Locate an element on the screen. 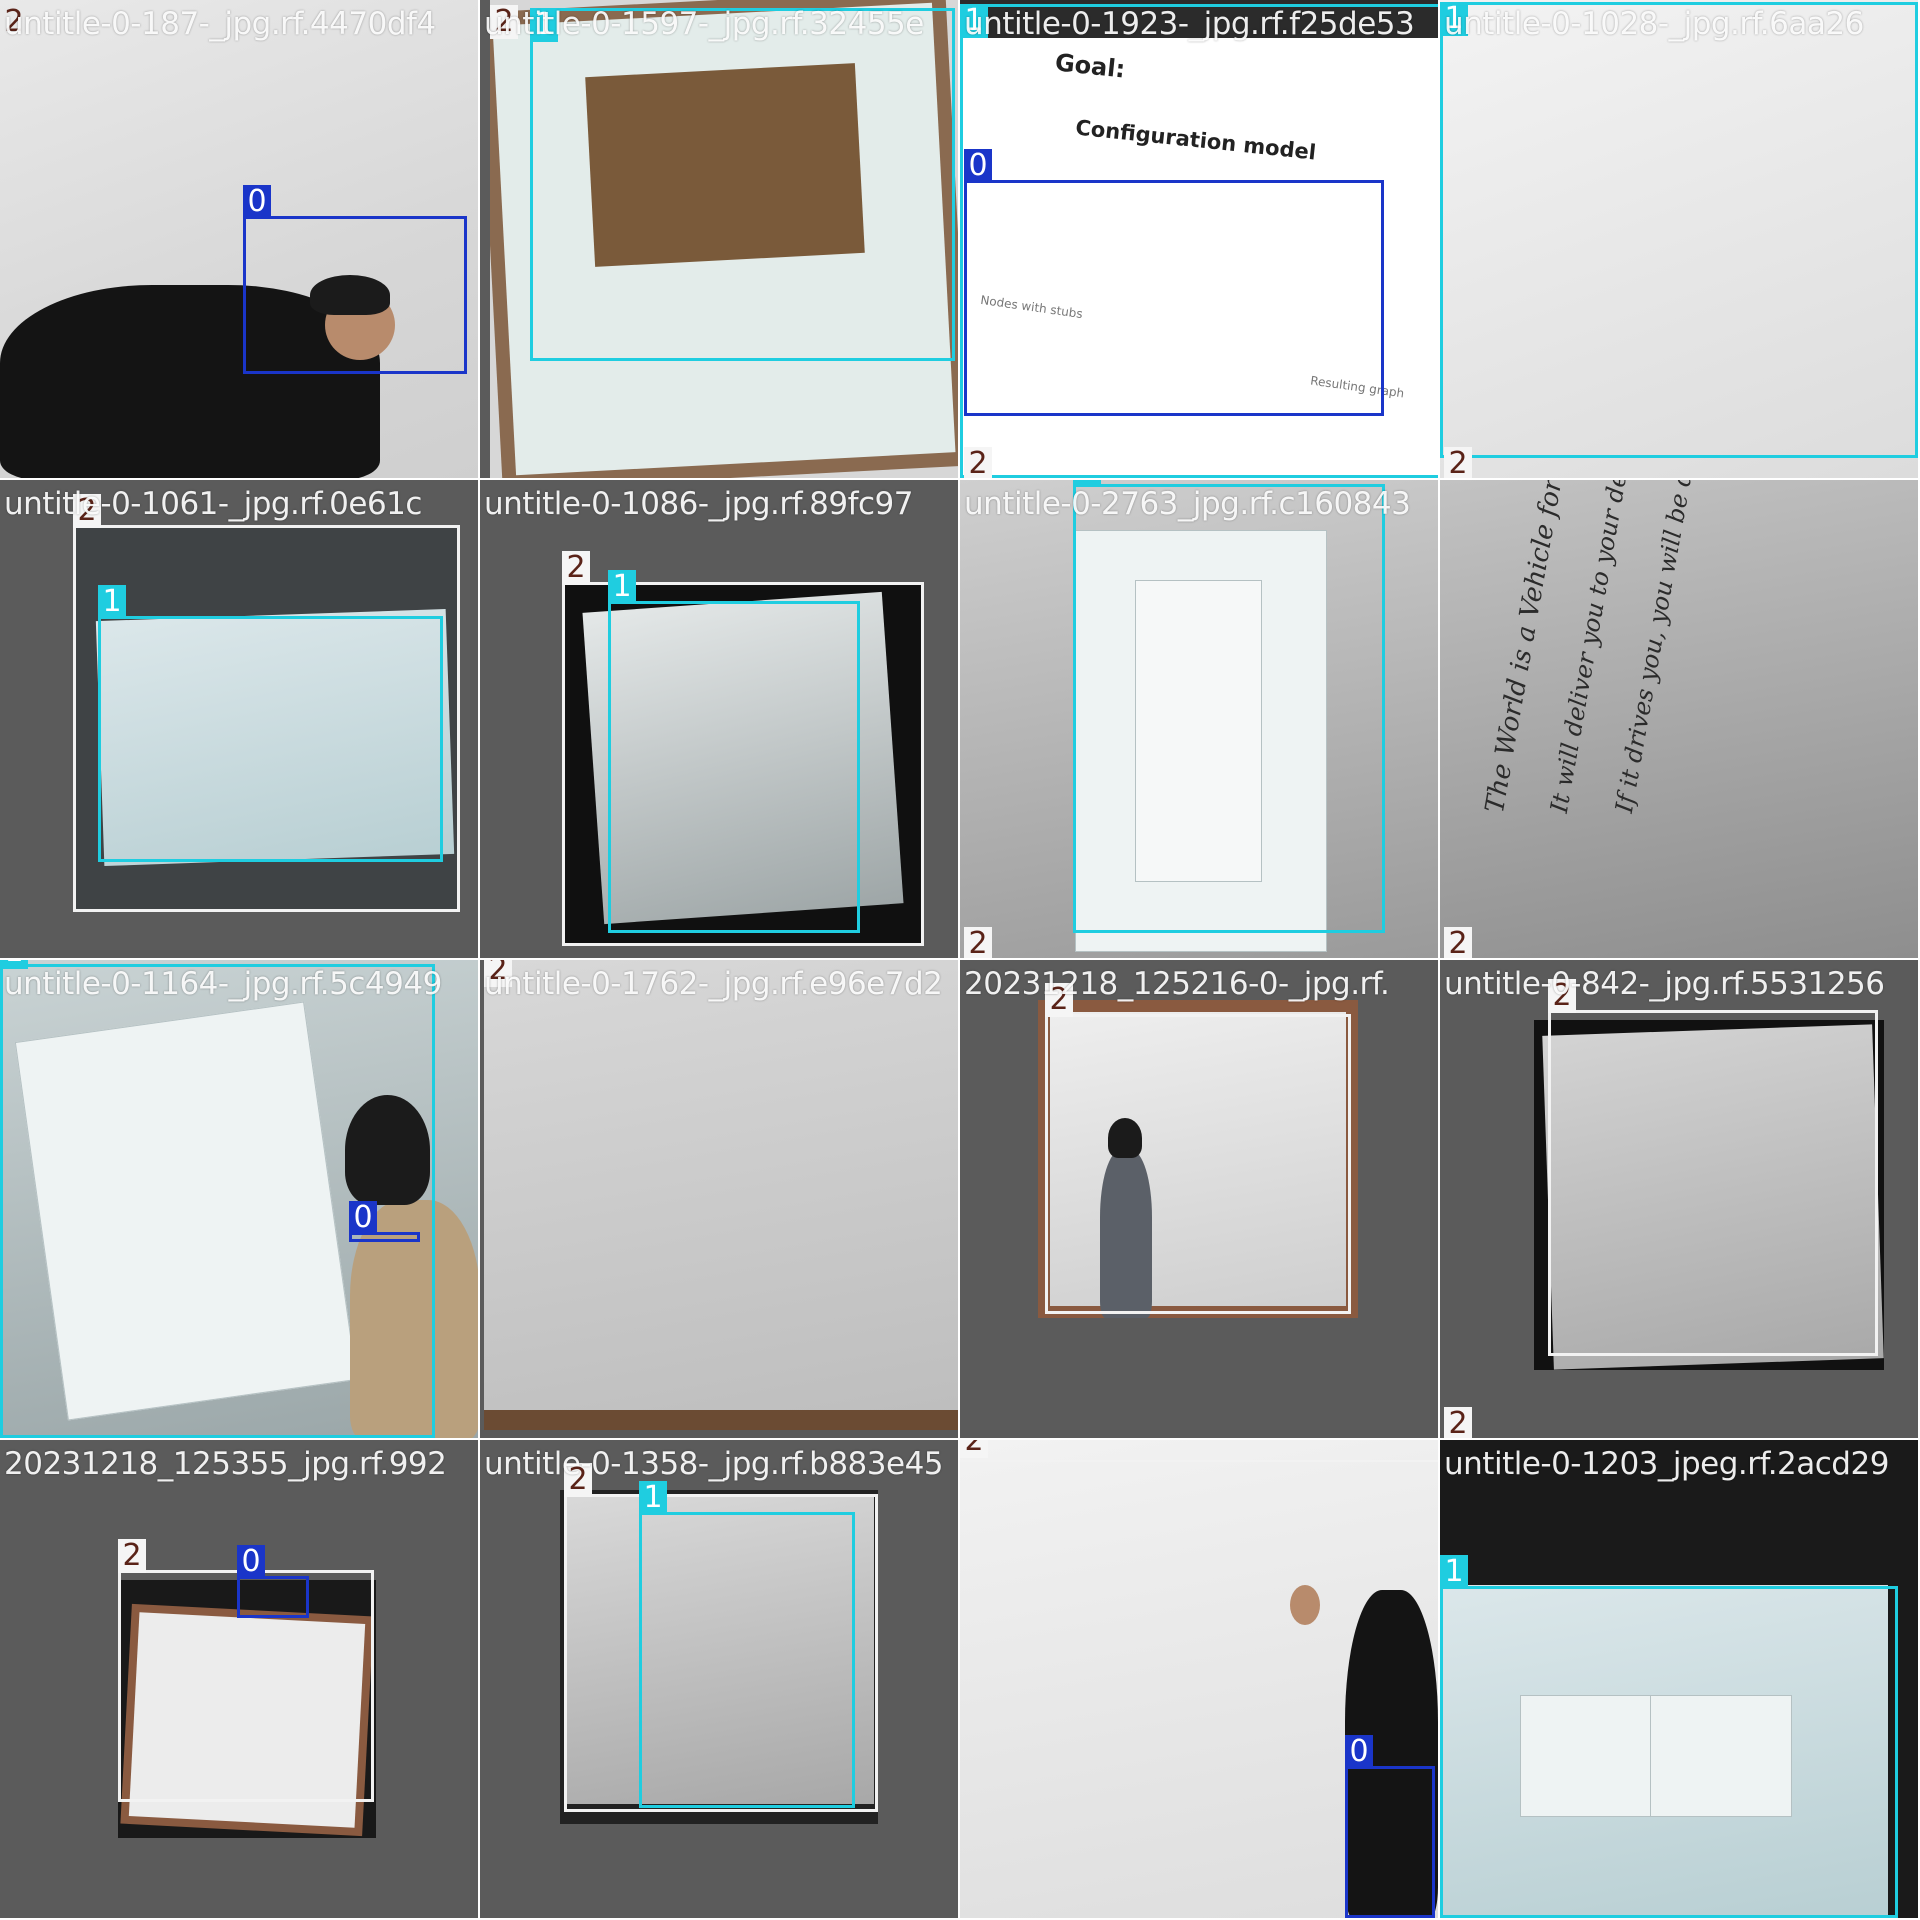 This screenshot has width=1920, height=1920. tile-12: 20231218_125355_jpg.rf.992 2 0 is located at coordinates (240, 1680).